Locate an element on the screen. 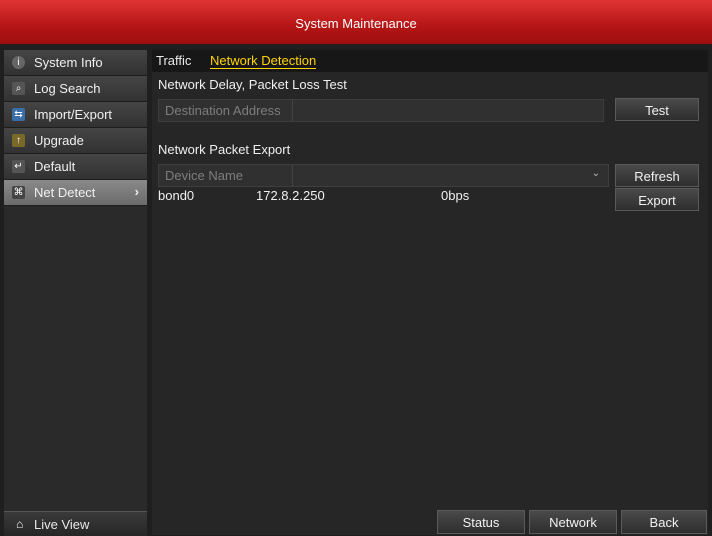 This screenshot has width=712, height=536. status-button: Status is located at coordinates (481, 522).